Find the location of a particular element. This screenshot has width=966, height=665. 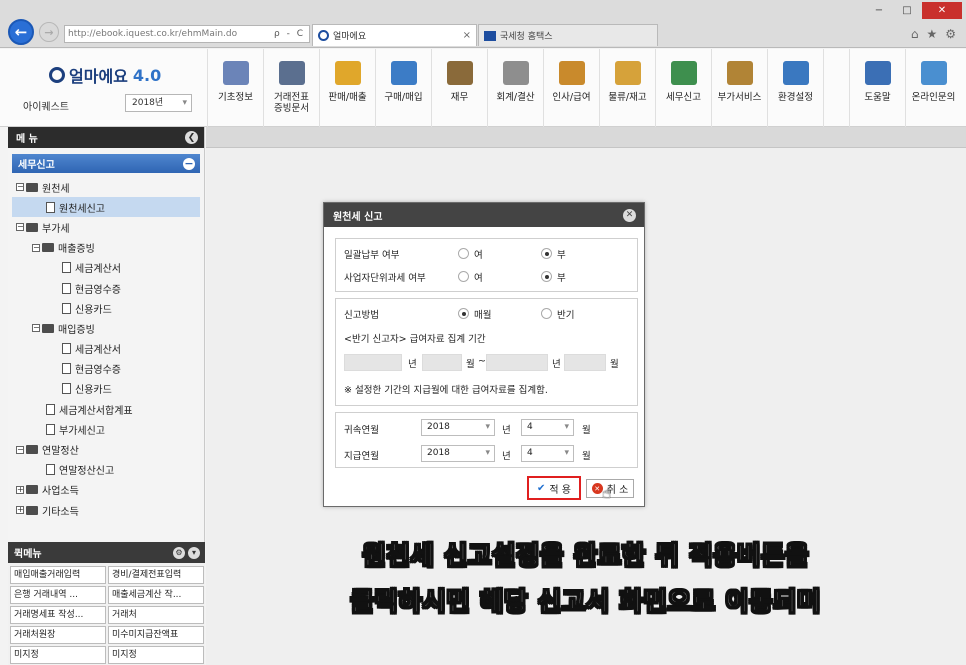

settings-icon: ⚙ is located at coordinates (950, 34).